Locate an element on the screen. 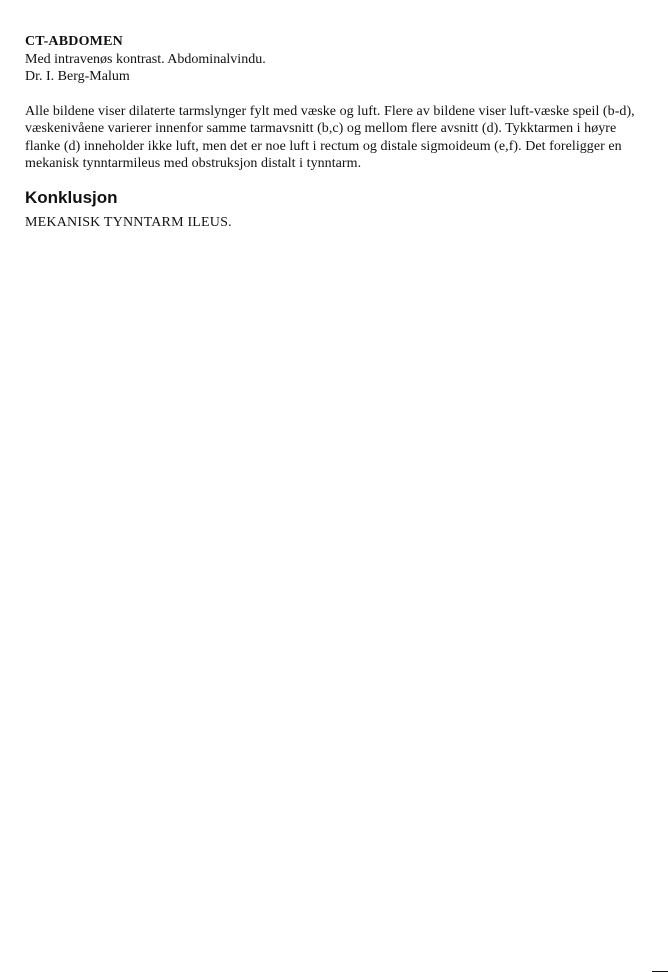 The width and height of the screenshot is (668, 972). contrast-description: Med intravenøs kontrast. Abdominalvindu. is located at coordinates (145, 59).